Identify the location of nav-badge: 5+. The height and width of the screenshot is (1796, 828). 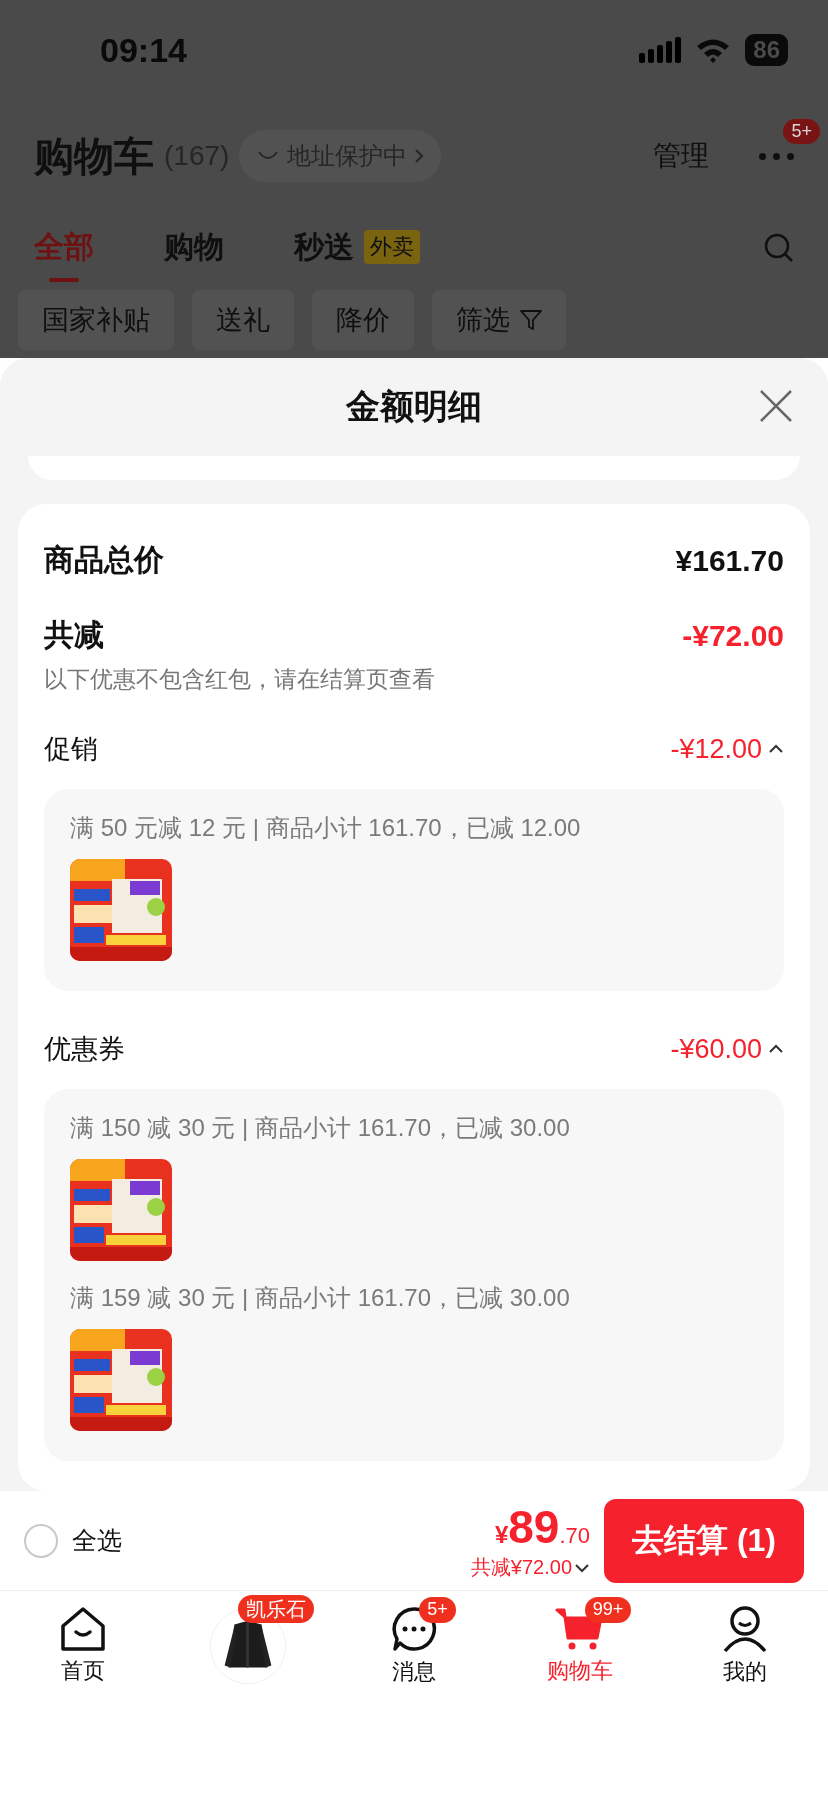
(437, 1610).